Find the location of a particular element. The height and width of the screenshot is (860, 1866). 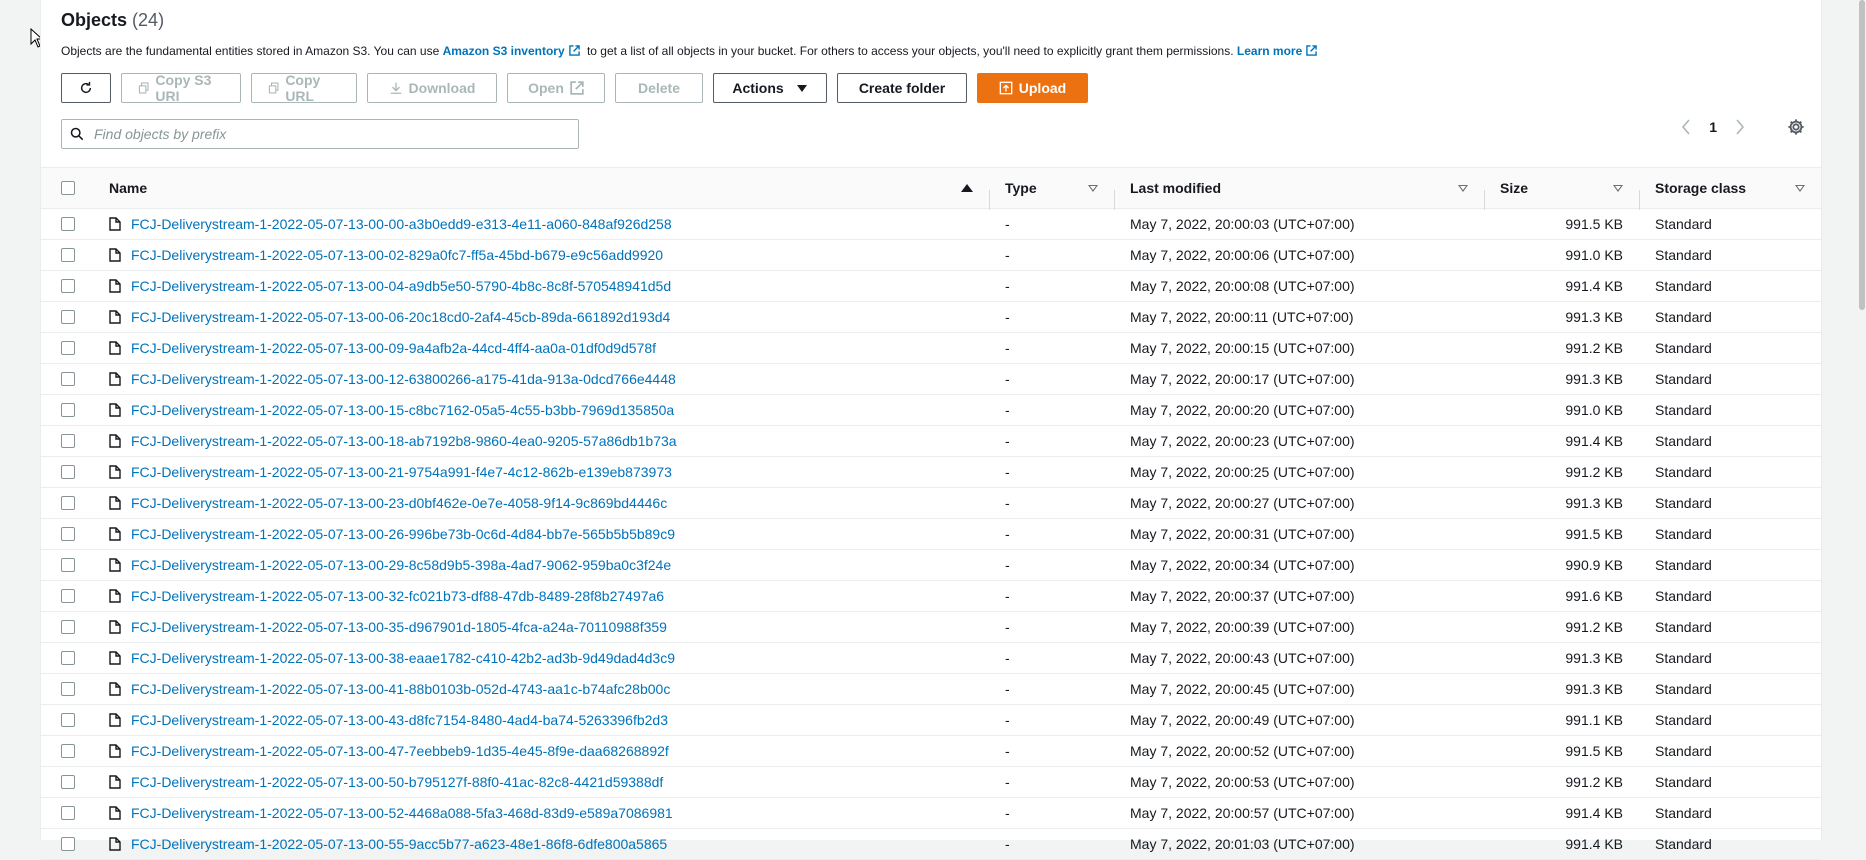

inventory-link: Amazon S3 inventory is located at coordinates (504, 51).